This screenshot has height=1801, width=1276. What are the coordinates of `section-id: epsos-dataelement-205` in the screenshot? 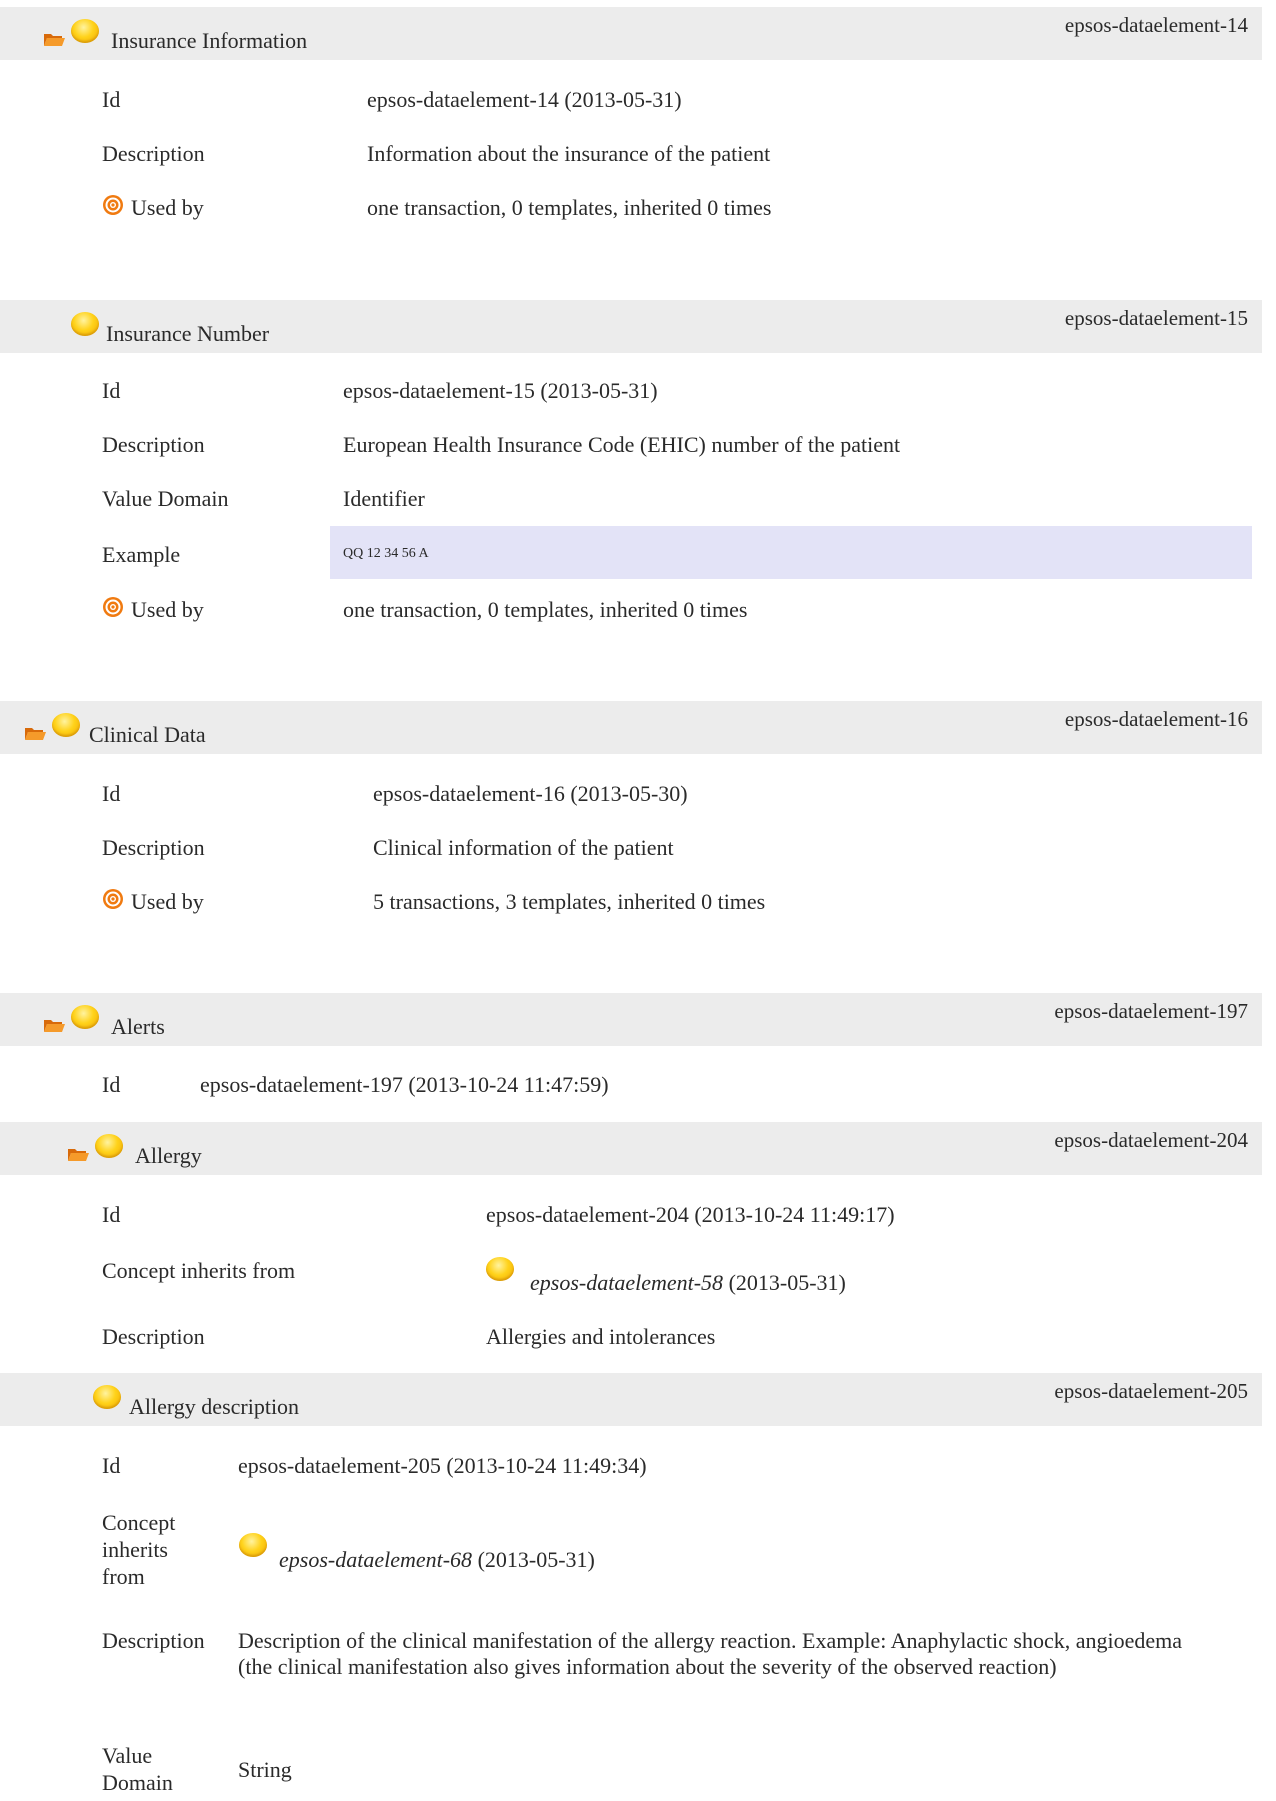 It's located at (1151, 1391).